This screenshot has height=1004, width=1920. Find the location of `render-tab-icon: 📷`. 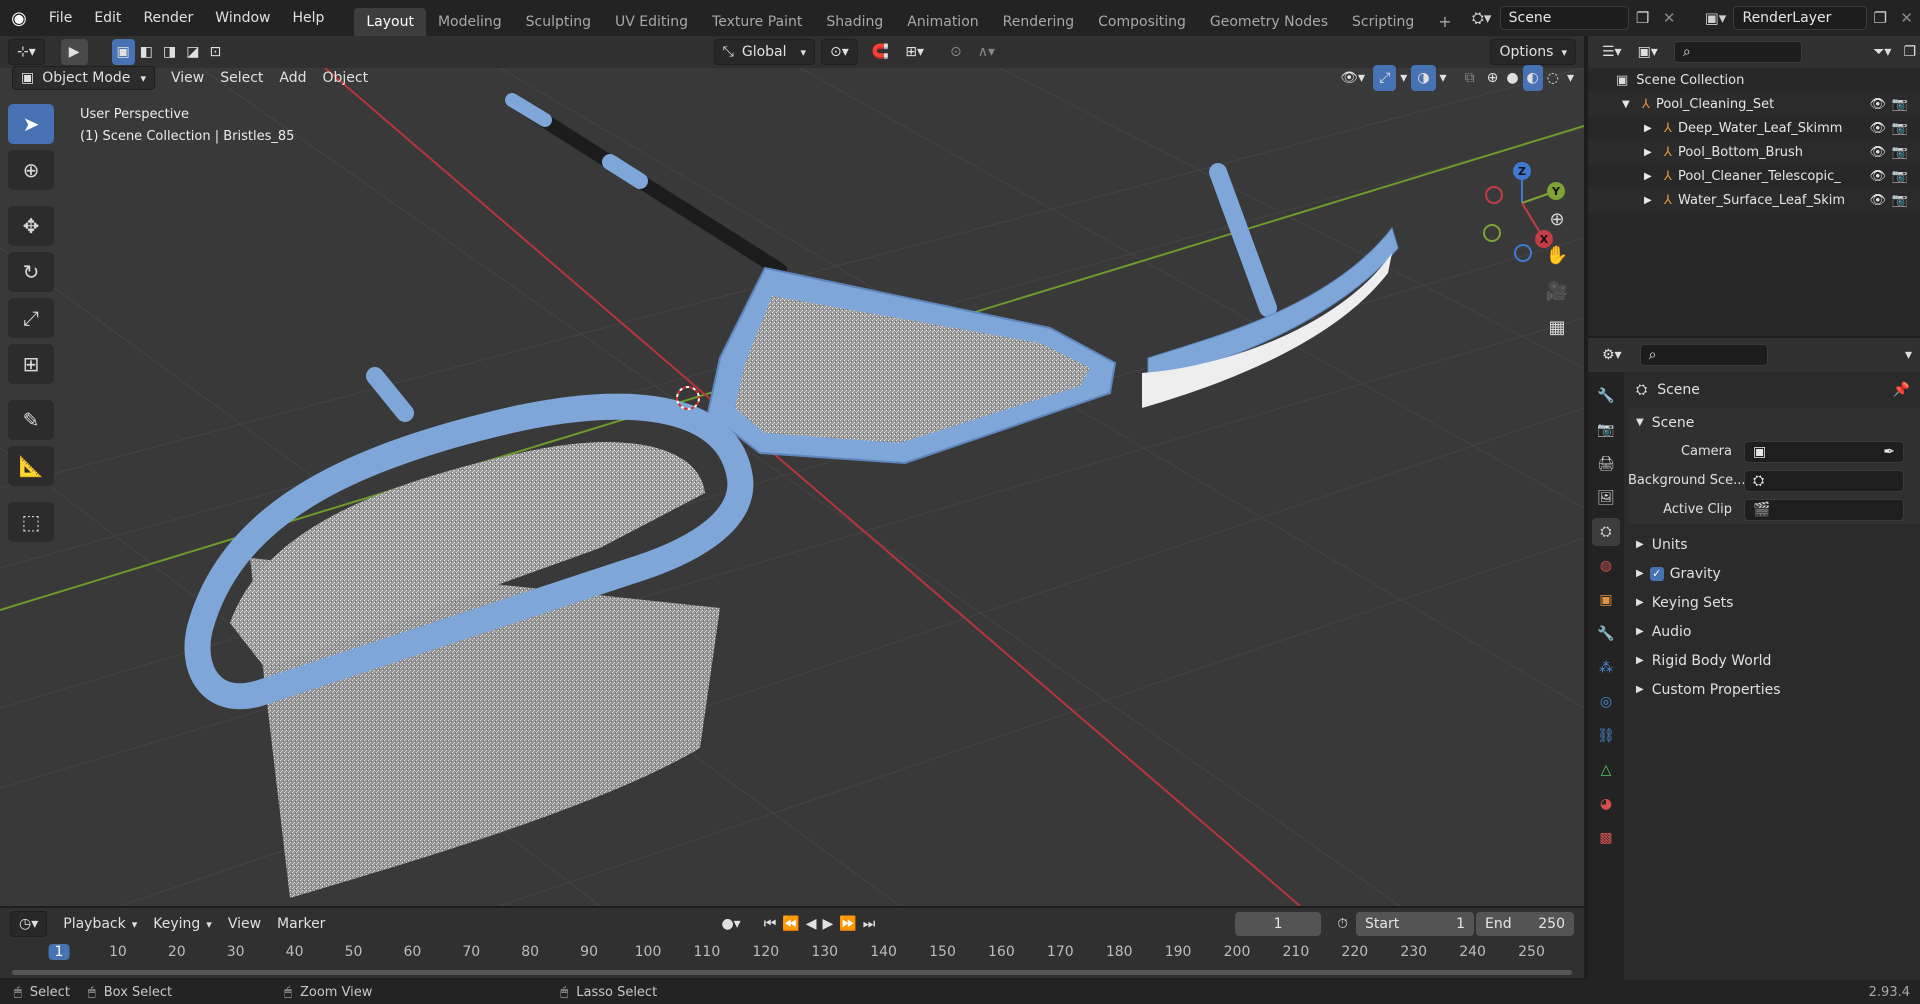

render-tab-icon: 📷 is located at coordinates (1606, 430).